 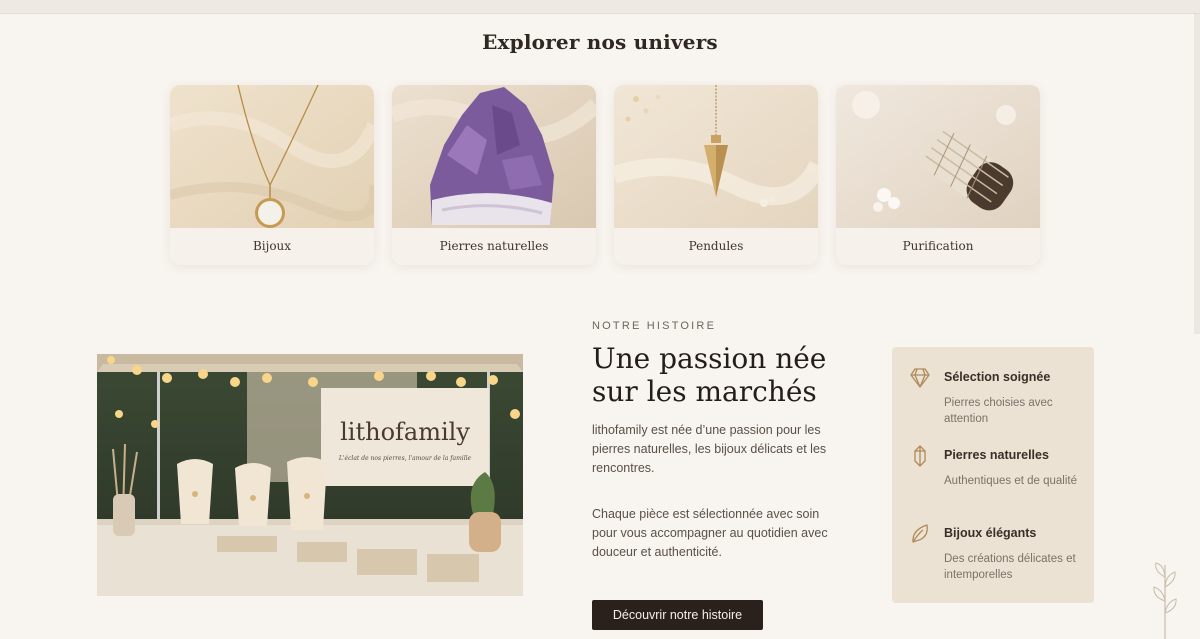 I want to click on leaf-icon, so click(x=920, y=533).